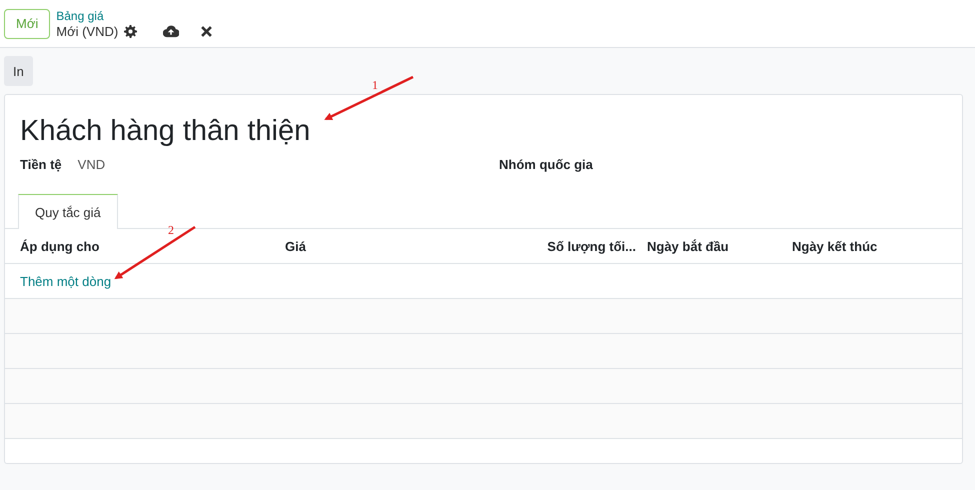 The height and width of the screenshot is (490, 975). Describe the element at coordinates (152, 281) in the screenshot. I see `add-line-link: Thêm một dòng` at that location.